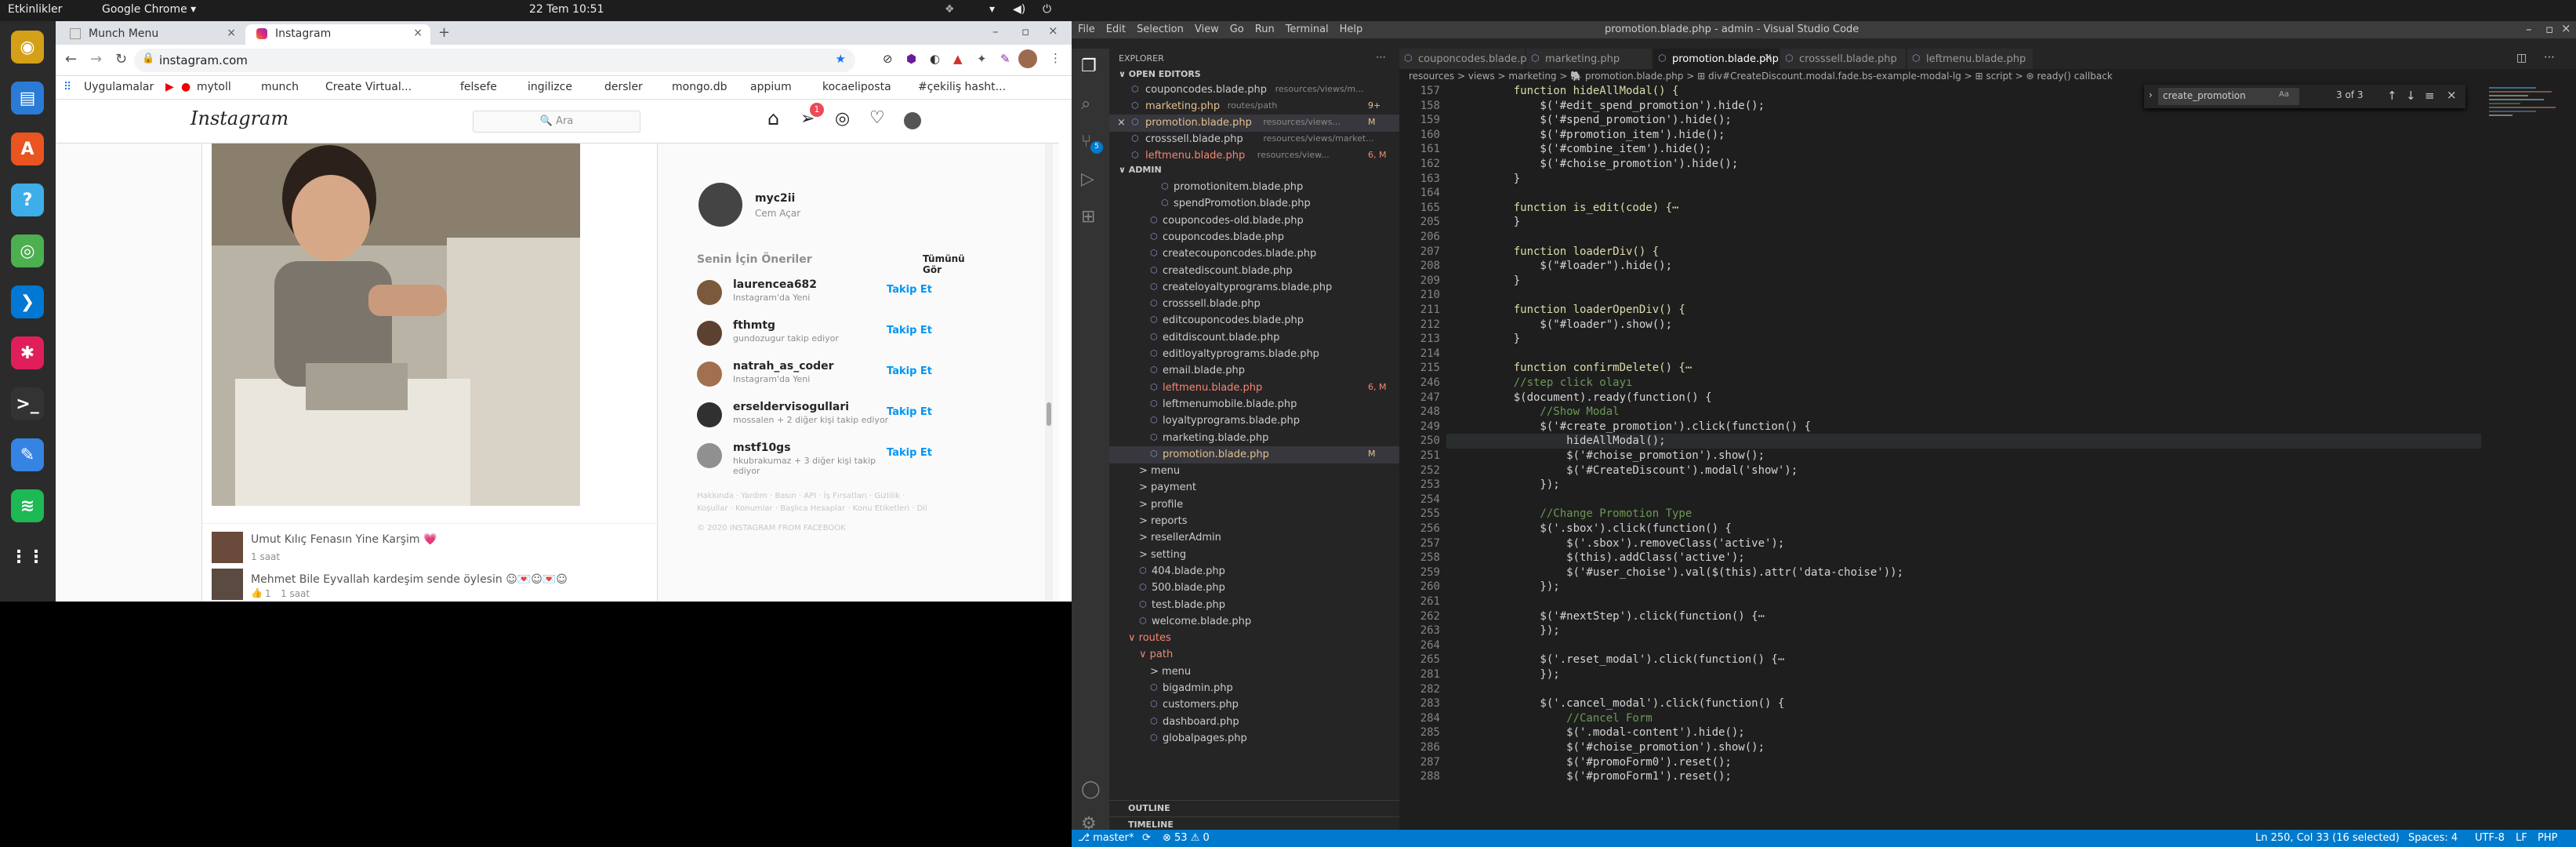 Image resolution: width=2576 pixels, height=847 pixels. I want to click on tree-item: ⬡ couponcodes.blade.php, so click(1254, 237).